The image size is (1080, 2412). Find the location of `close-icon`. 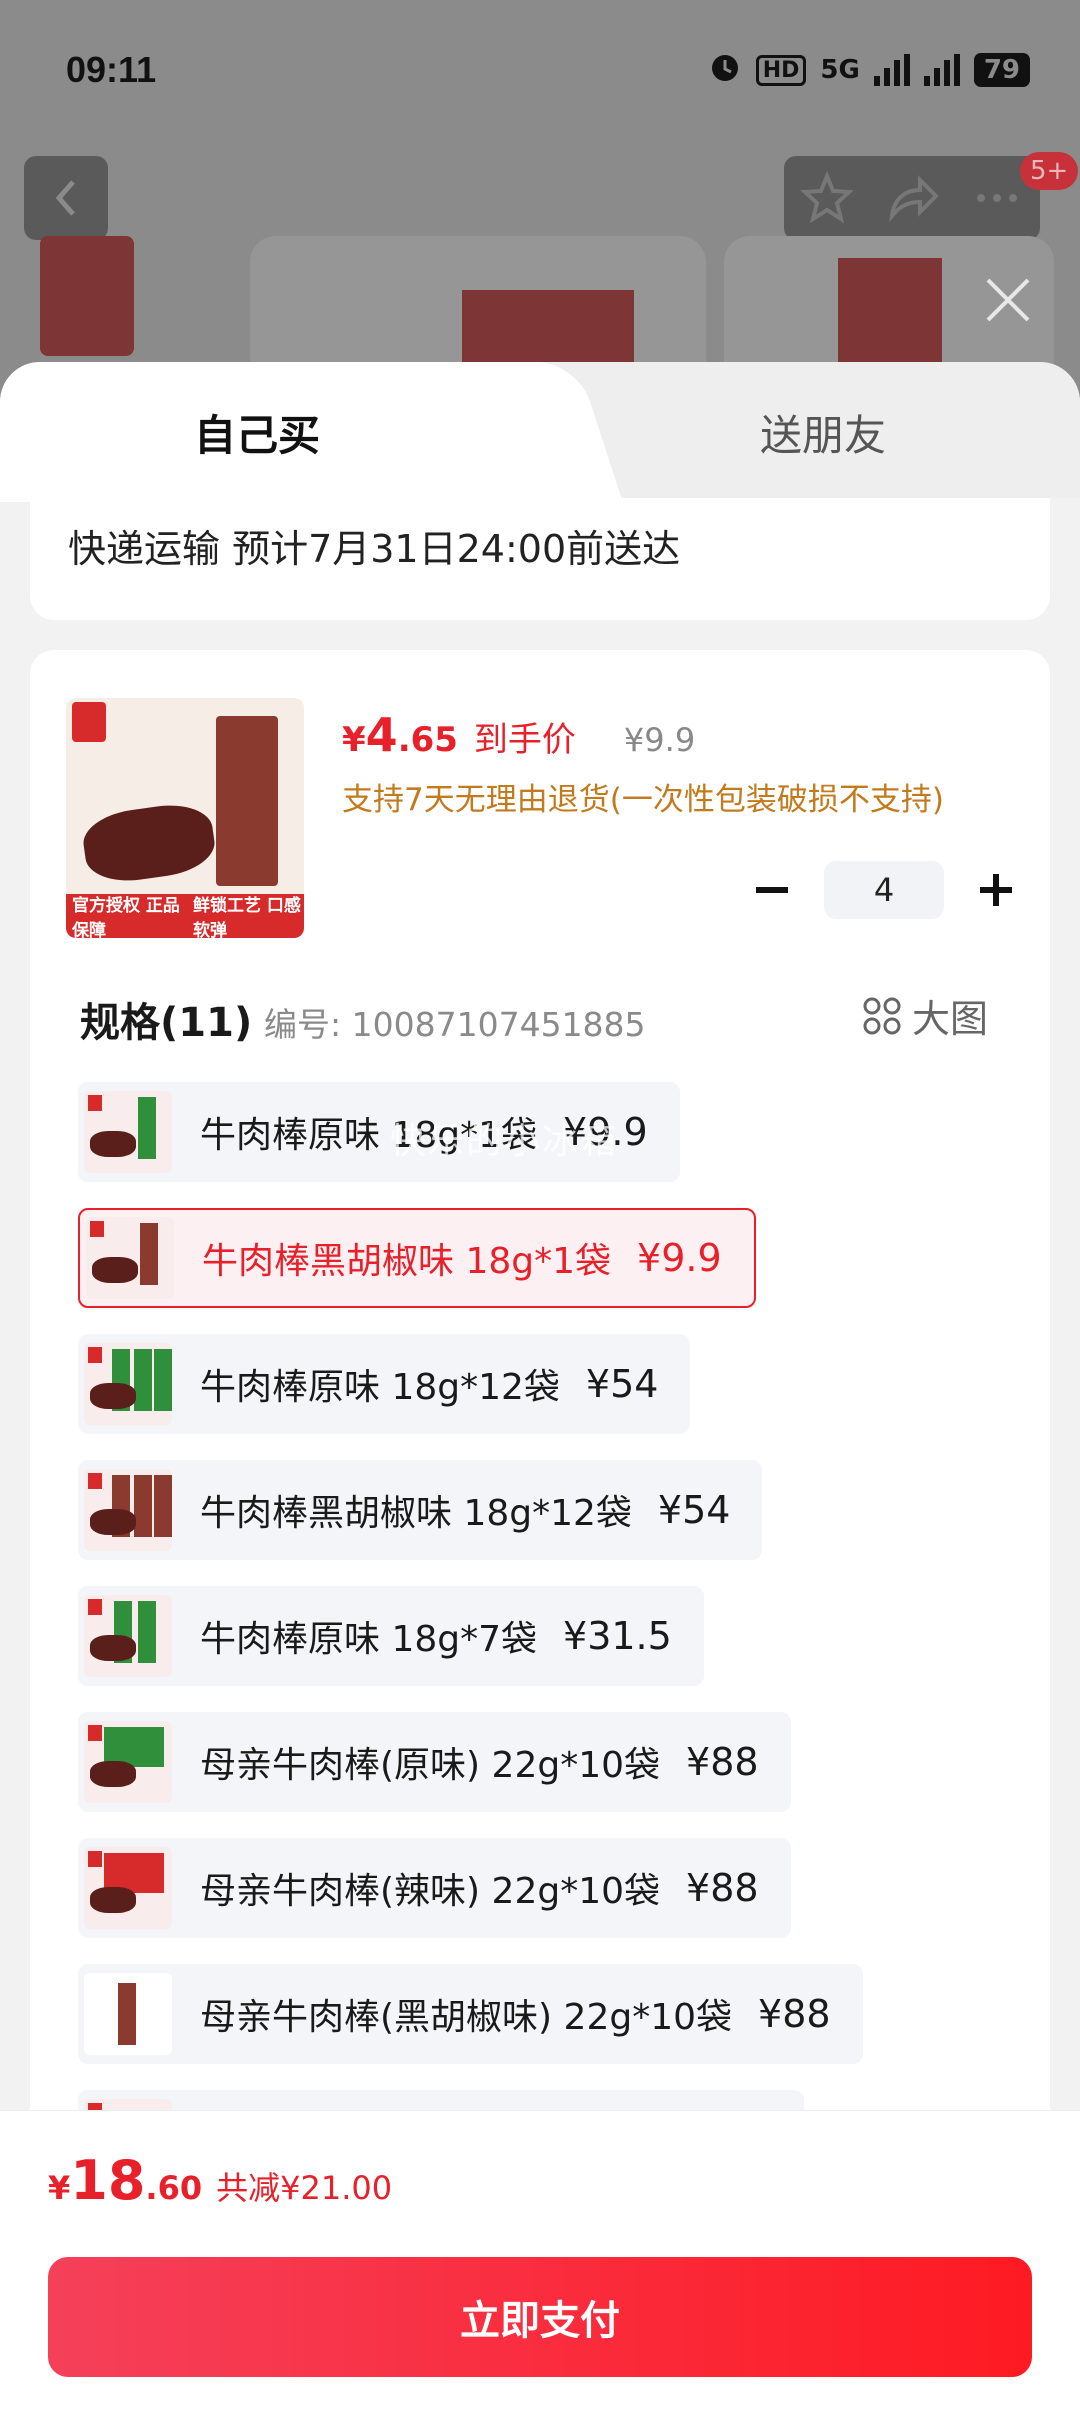

close-icon is located at coordinates (1008, 300).